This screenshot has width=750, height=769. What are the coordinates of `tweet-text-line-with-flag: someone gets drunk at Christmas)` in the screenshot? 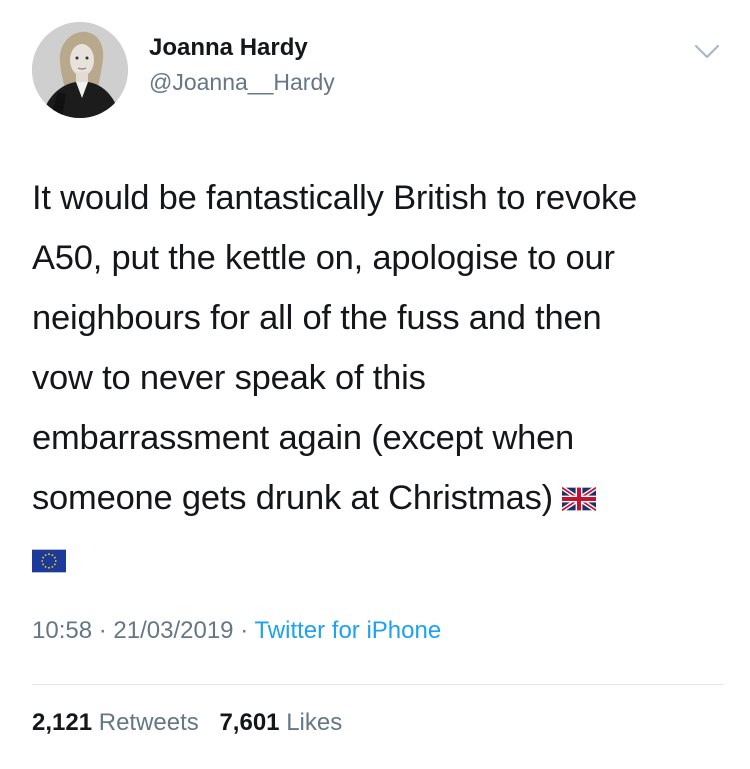 It's located at (377, 499).